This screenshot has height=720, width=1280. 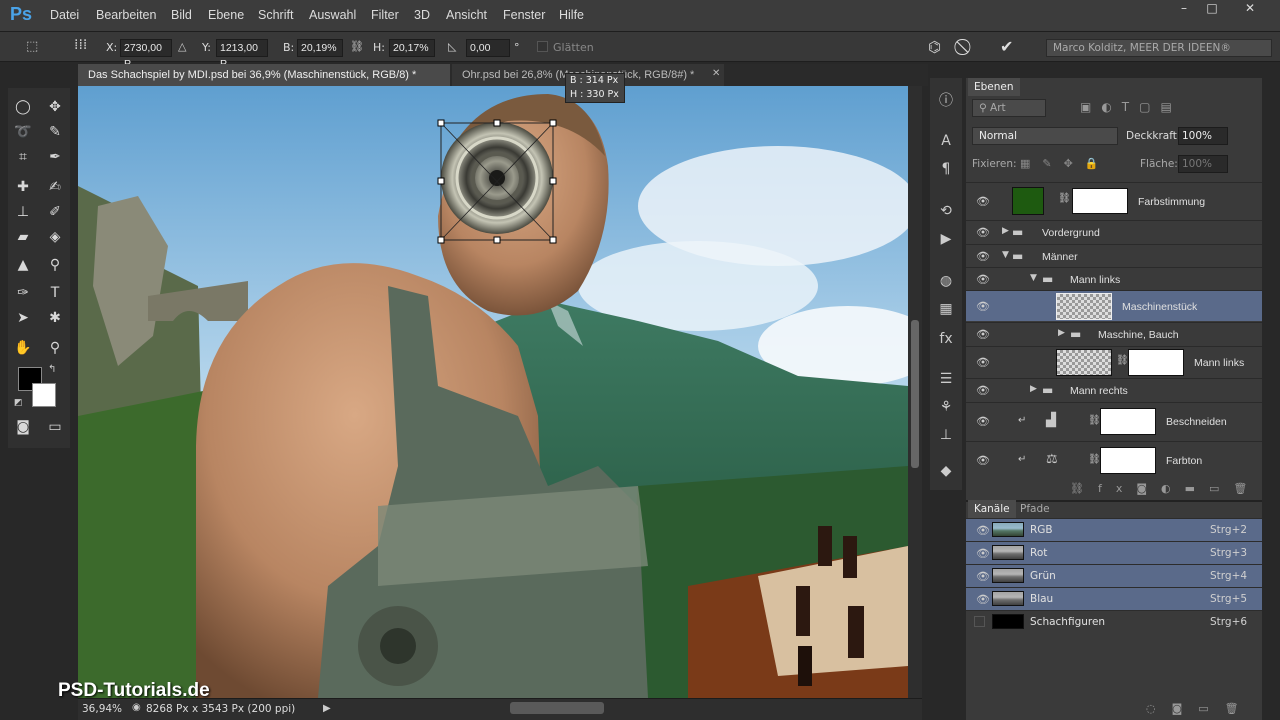 What do you see at coordinates (1203, 164) in the screenshot?
I see `fill-field: 100%` at bounding box center [1203, 164].